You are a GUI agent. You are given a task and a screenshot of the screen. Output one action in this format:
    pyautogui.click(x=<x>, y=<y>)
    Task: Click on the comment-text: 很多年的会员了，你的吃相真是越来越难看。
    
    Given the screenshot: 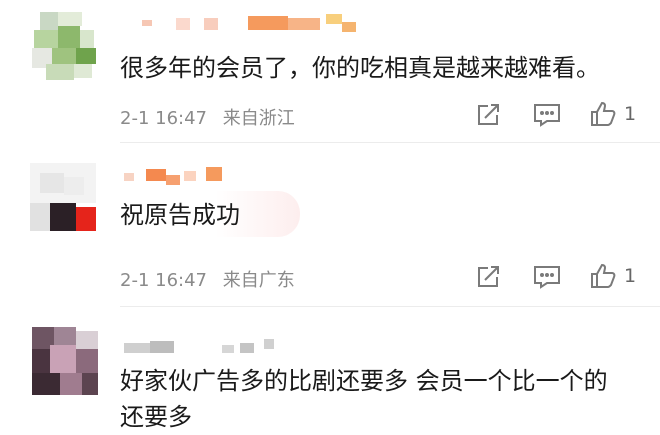 What is the action you would take?
    pyautogui.click(x=360, y=68)
    